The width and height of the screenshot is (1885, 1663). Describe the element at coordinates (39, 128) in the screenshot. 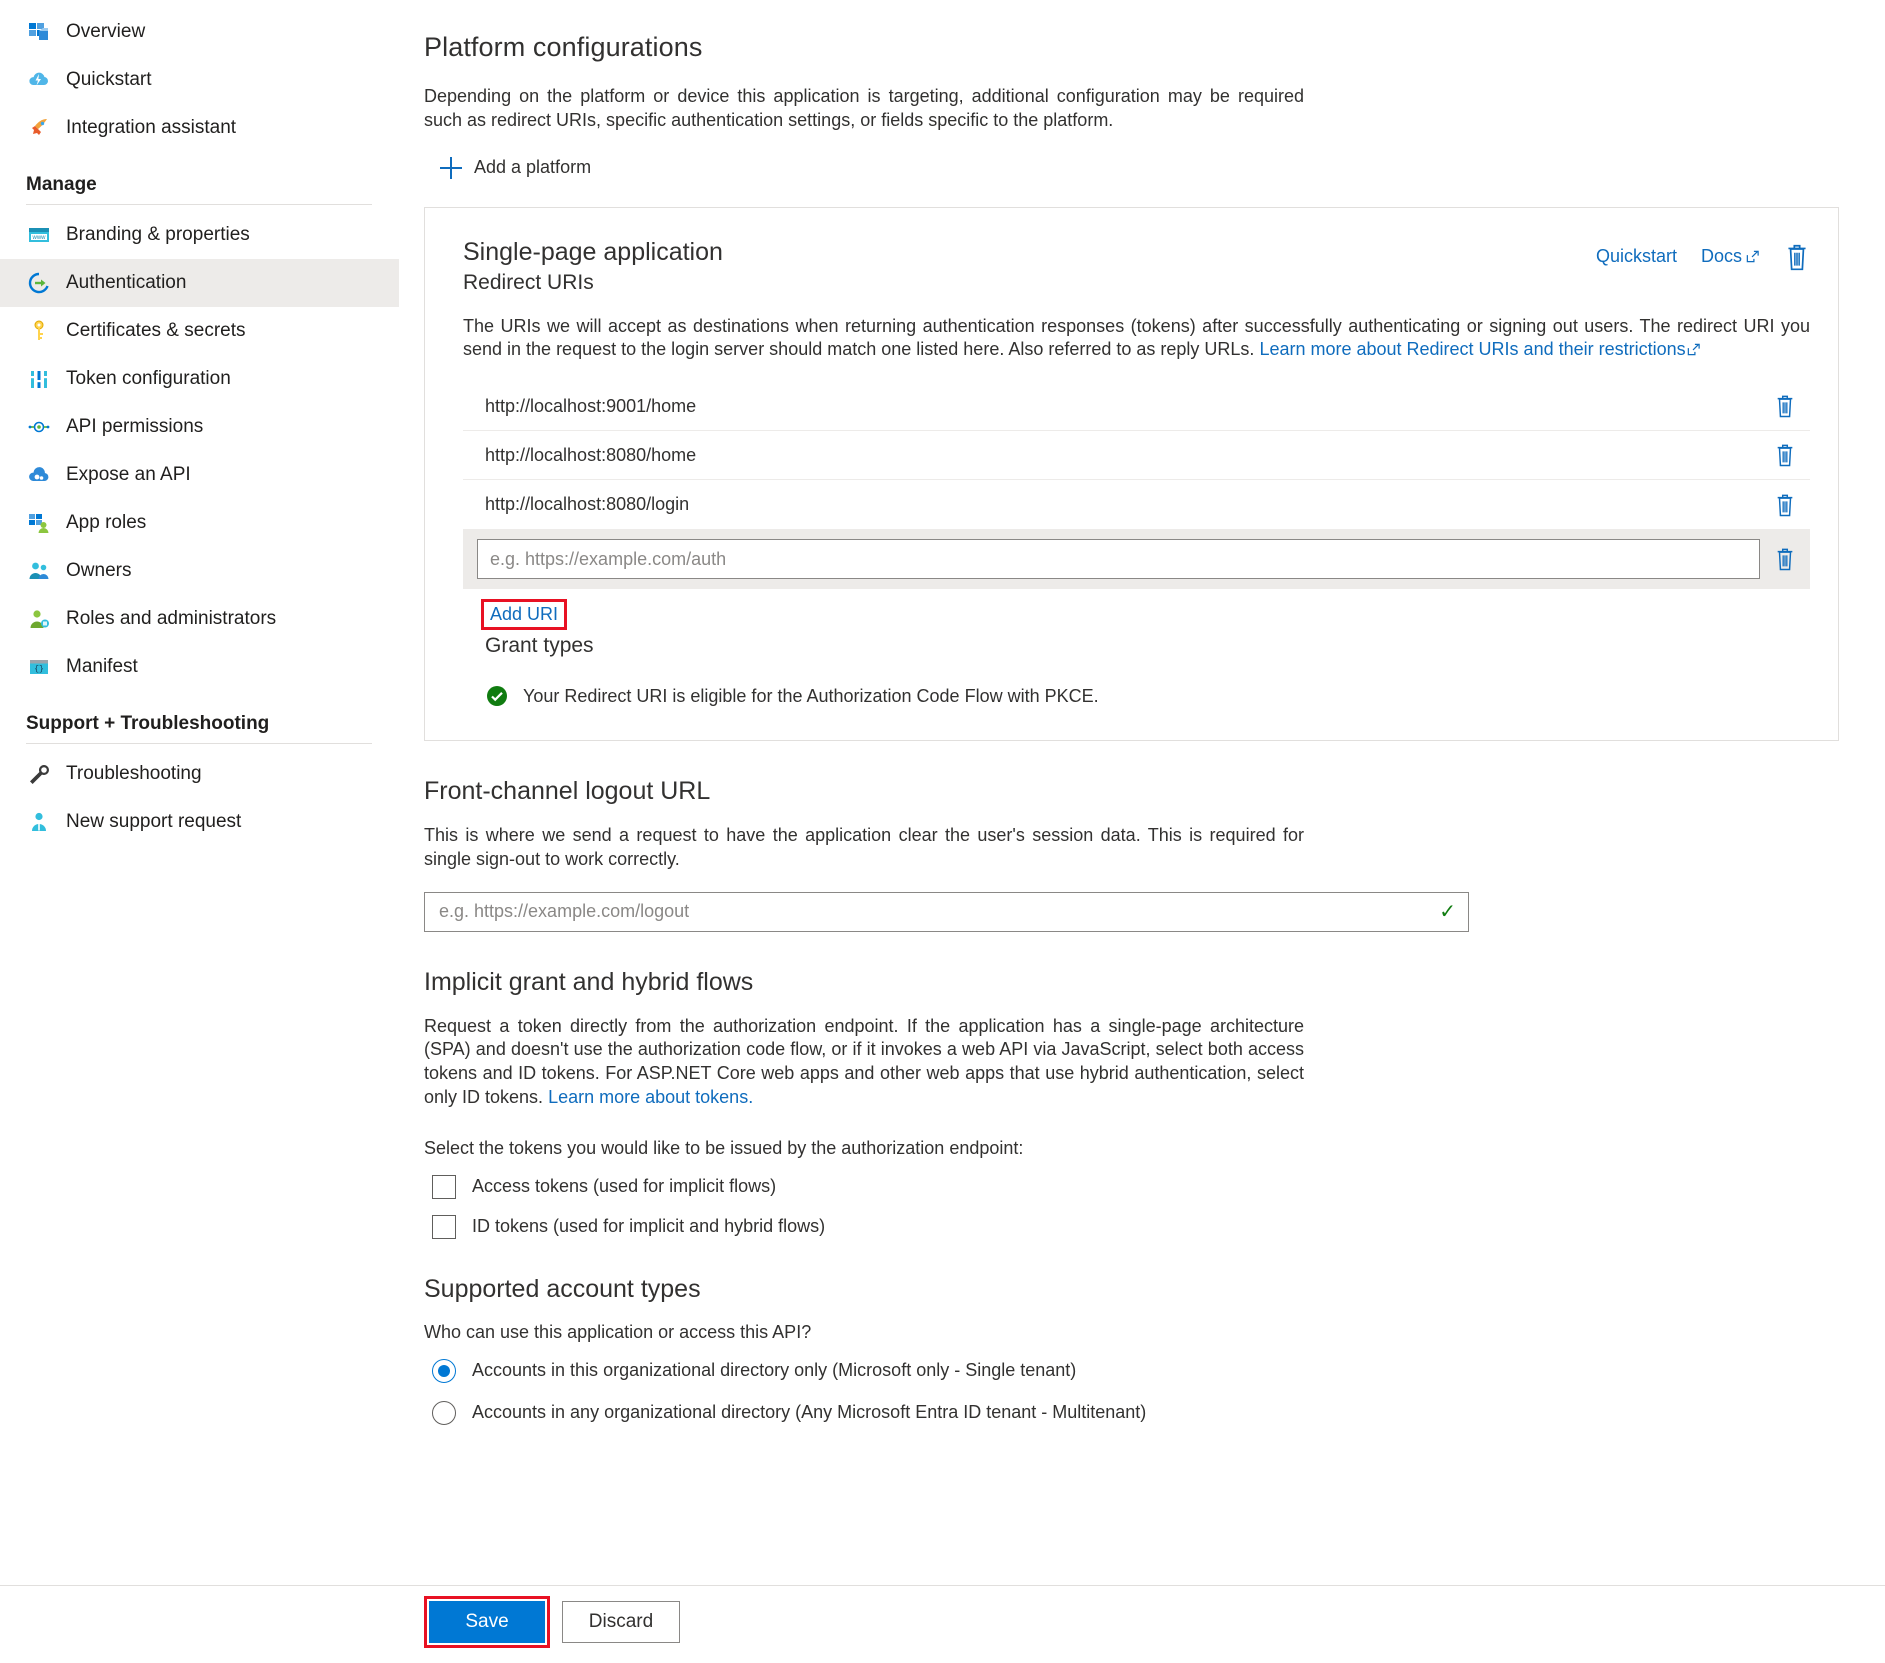

I see `rocket-icon` at that location.